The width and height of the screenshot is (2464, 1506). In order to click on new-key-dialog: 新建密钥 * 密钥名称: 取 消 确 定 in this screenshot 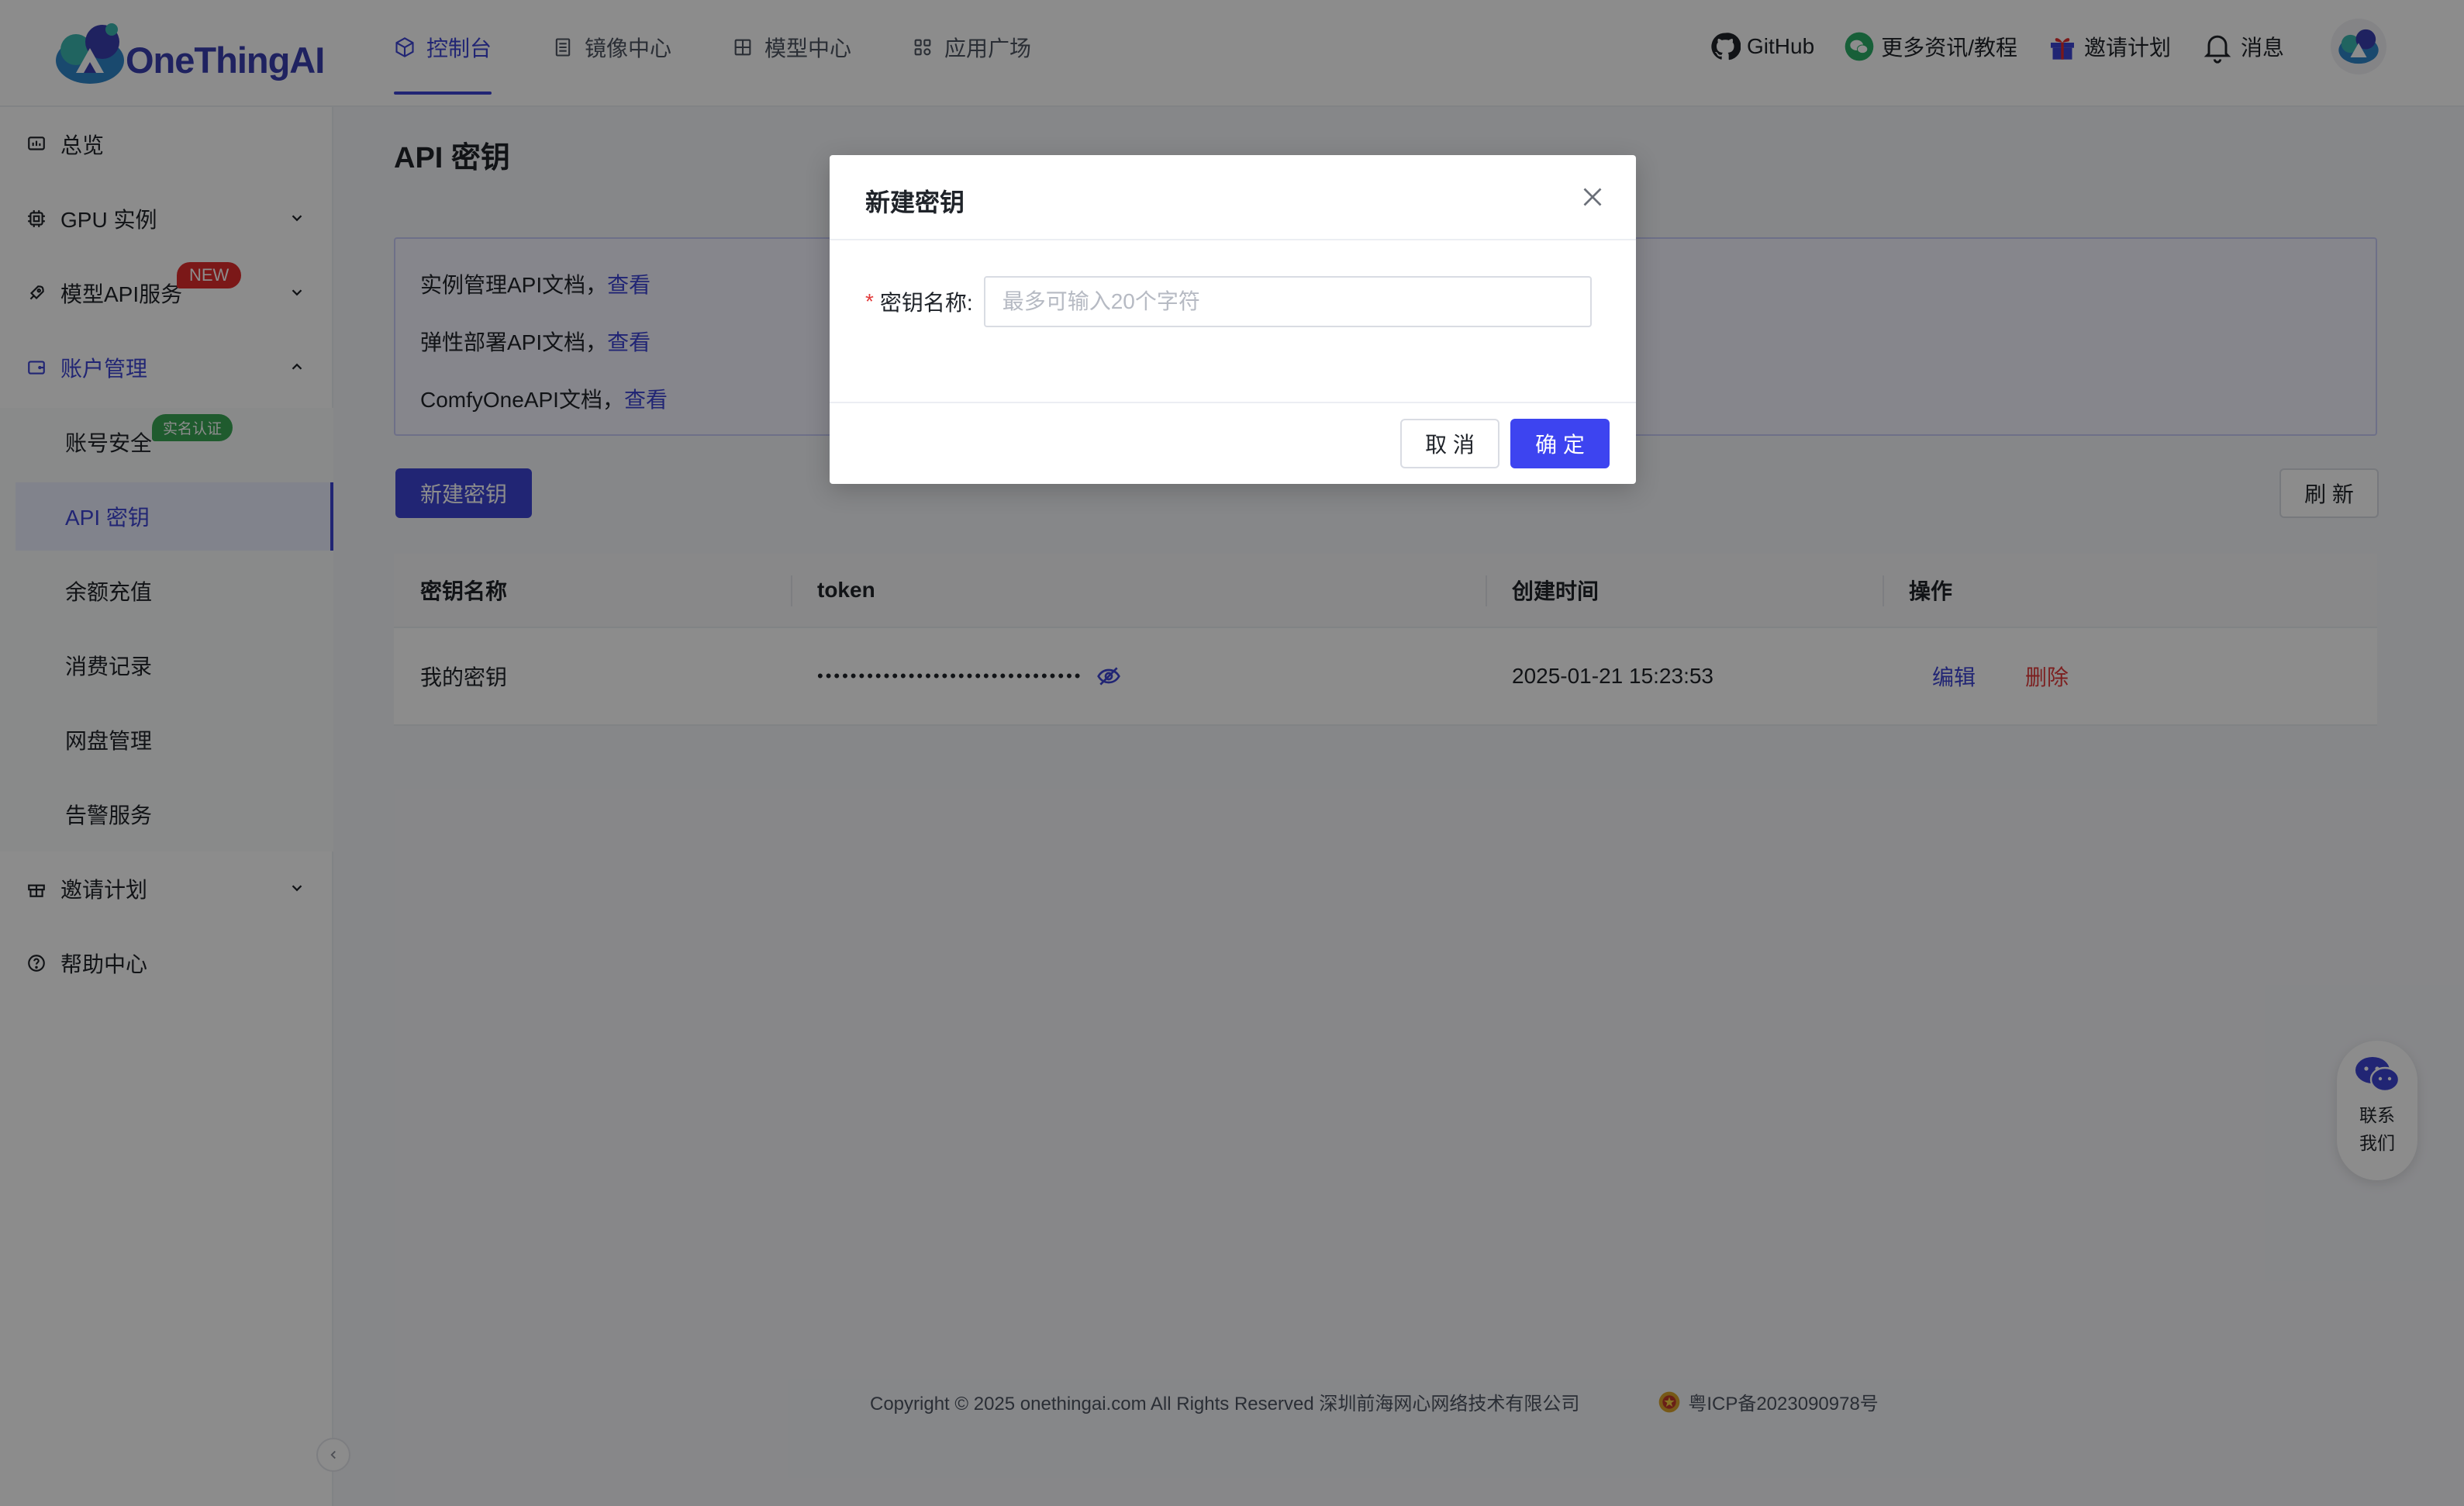, I will do `click(1233, 319)`.